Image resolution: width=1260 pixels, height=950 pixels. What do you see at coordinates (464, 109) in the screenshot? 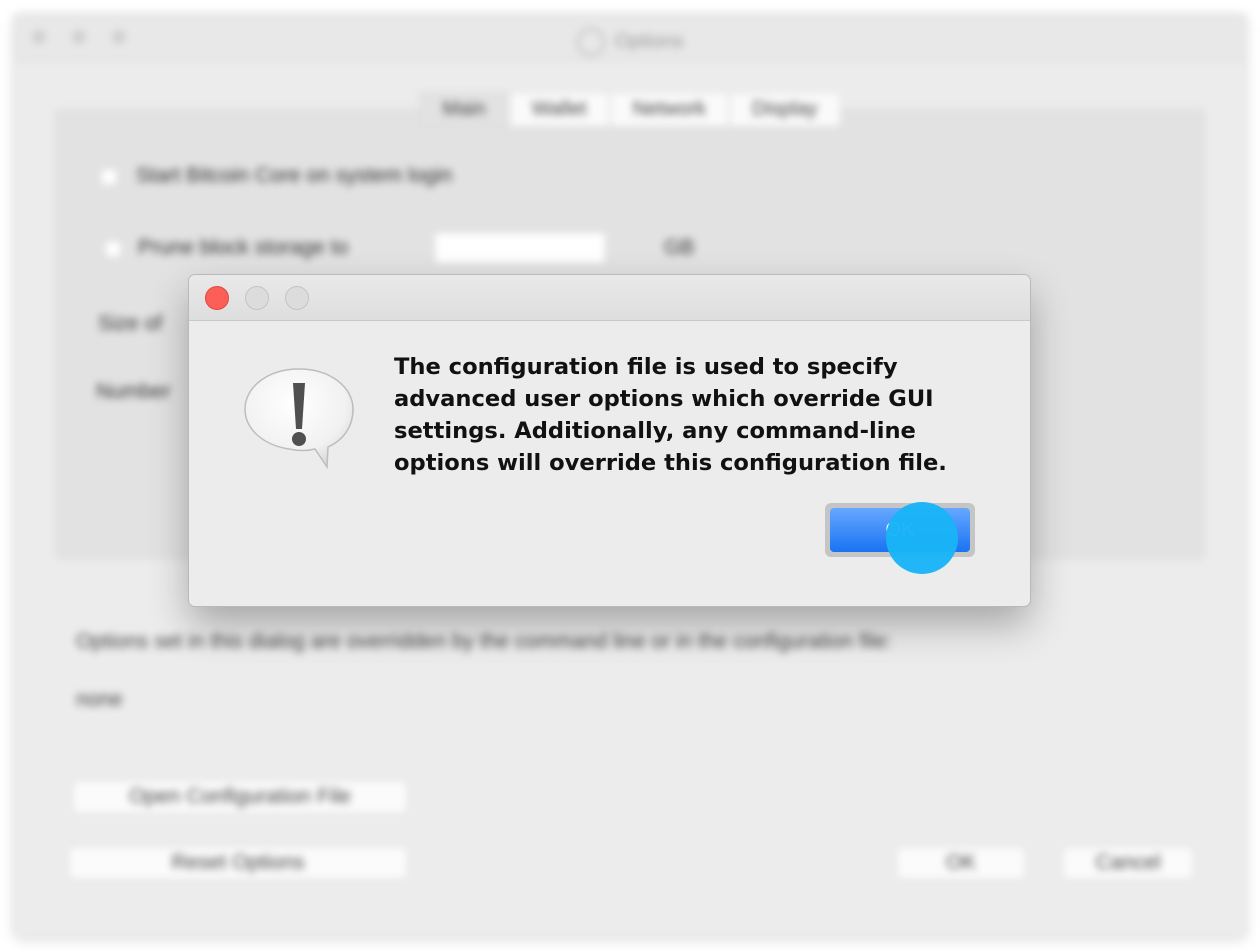
I see `tab-main: Main` at bounding box center [464, 109].